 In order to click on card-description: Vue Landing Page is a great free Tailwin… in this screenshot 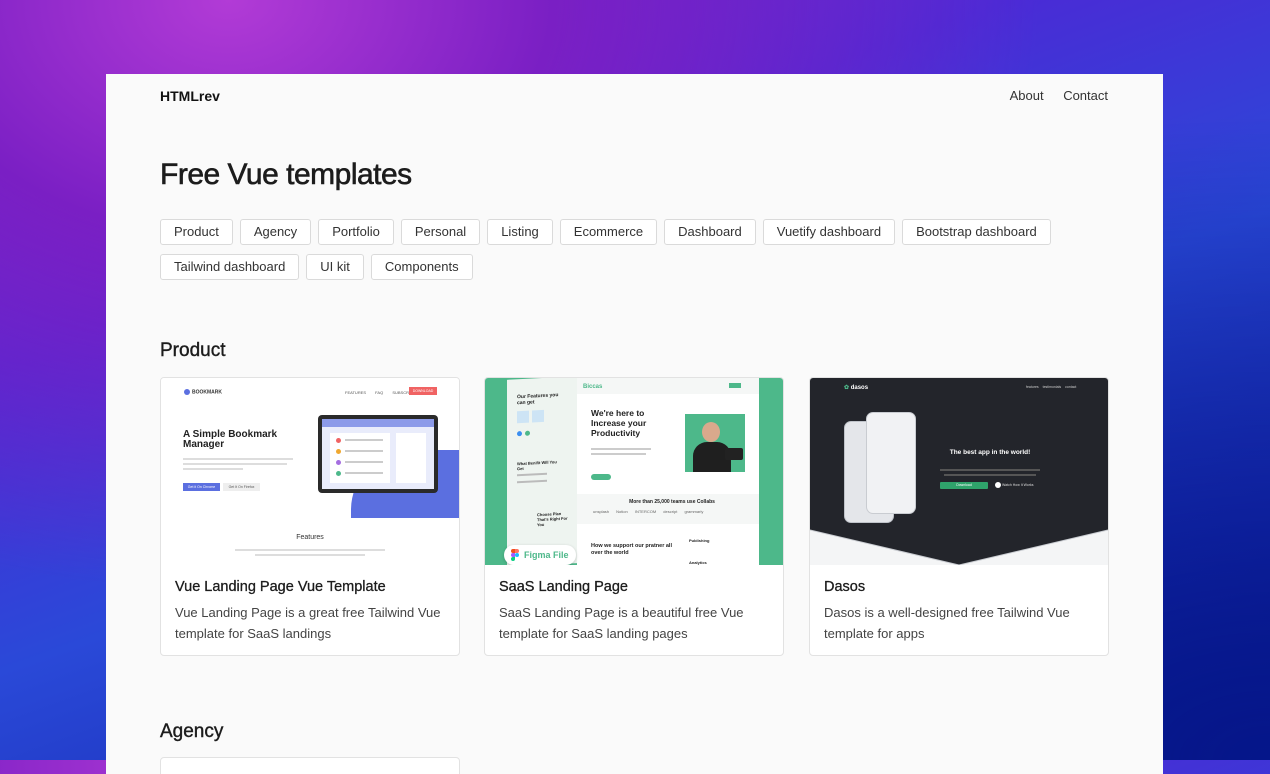, I will do `click(308, 623)`.